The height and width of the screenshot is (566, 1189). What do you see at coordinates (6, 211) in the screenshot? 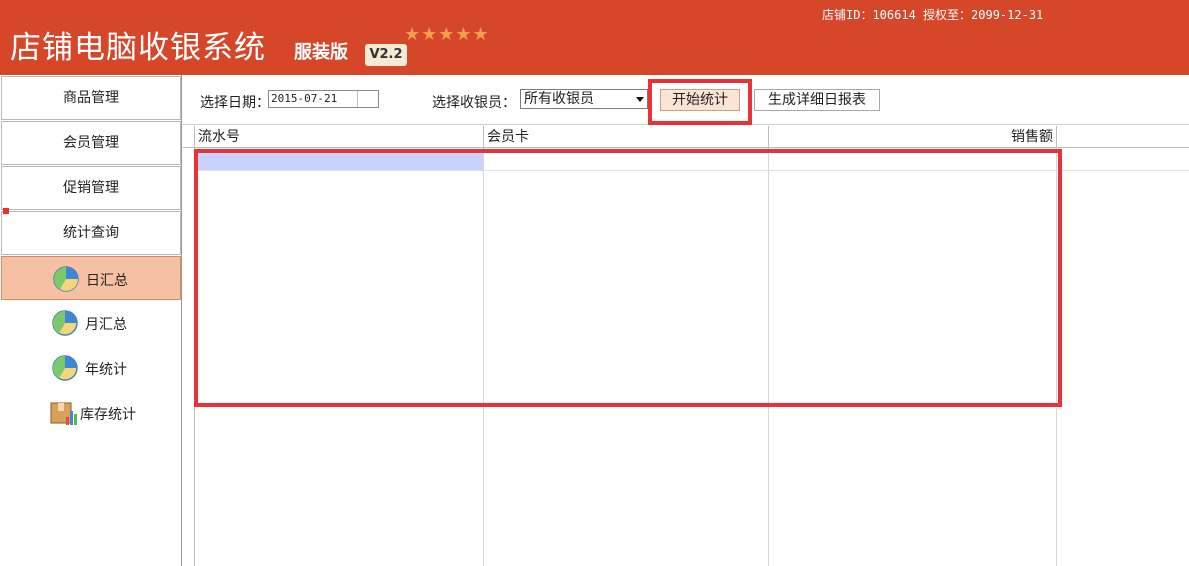
I see `active-marker` at bounding box center [6, 211].